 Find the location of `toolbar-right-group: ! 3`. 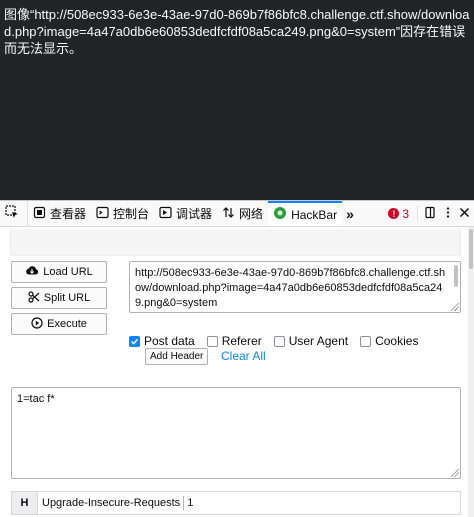

toolbar-right-group: ! 3 is located at coordinates (428, 213).